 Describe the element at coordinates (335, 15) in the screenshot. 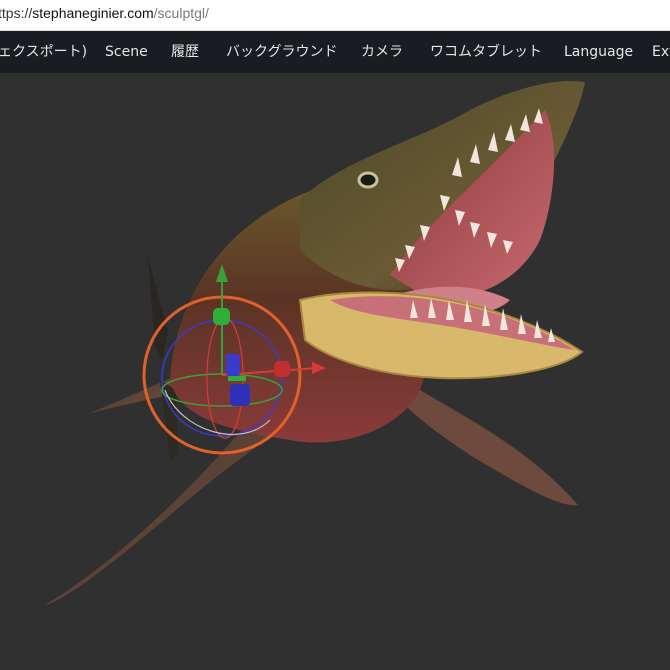

I see `address-bar: ttps://stephaneginier.com/sculptgl/` at that location.